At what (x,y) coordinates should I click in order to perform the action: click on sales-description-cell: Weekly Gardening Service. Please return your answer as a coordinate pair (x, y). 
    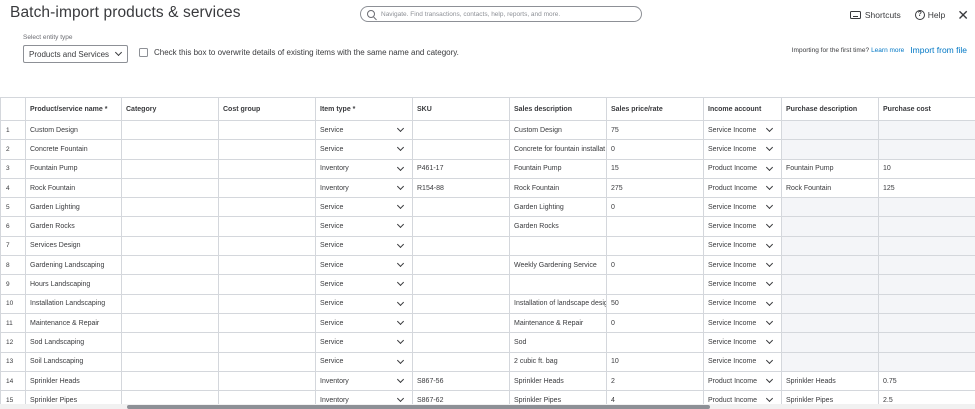
    Looking at the image, I should click on (558, 265).